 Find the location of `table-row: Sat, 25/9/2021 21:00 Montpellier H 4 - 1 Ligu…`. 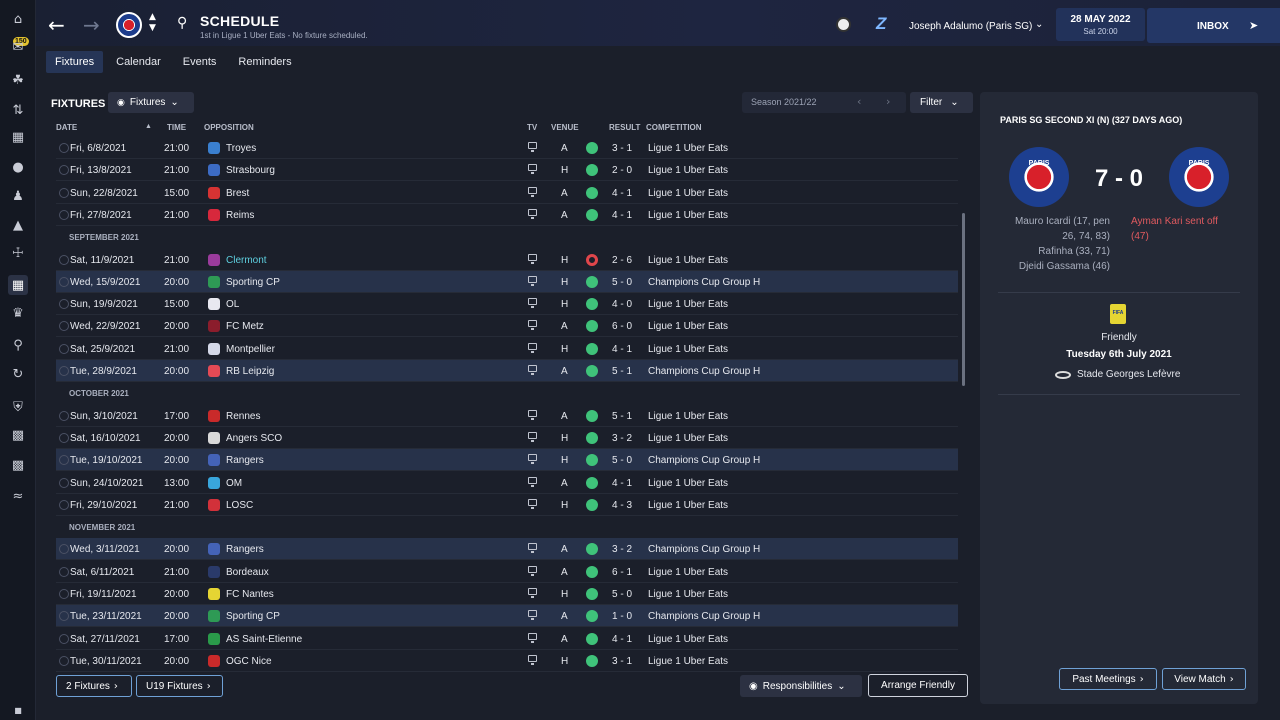

table-row: Sat, 25/9/2021 21:00 Montpellier H 4 - 1 Ligu… is located at coordinates (507, 349).